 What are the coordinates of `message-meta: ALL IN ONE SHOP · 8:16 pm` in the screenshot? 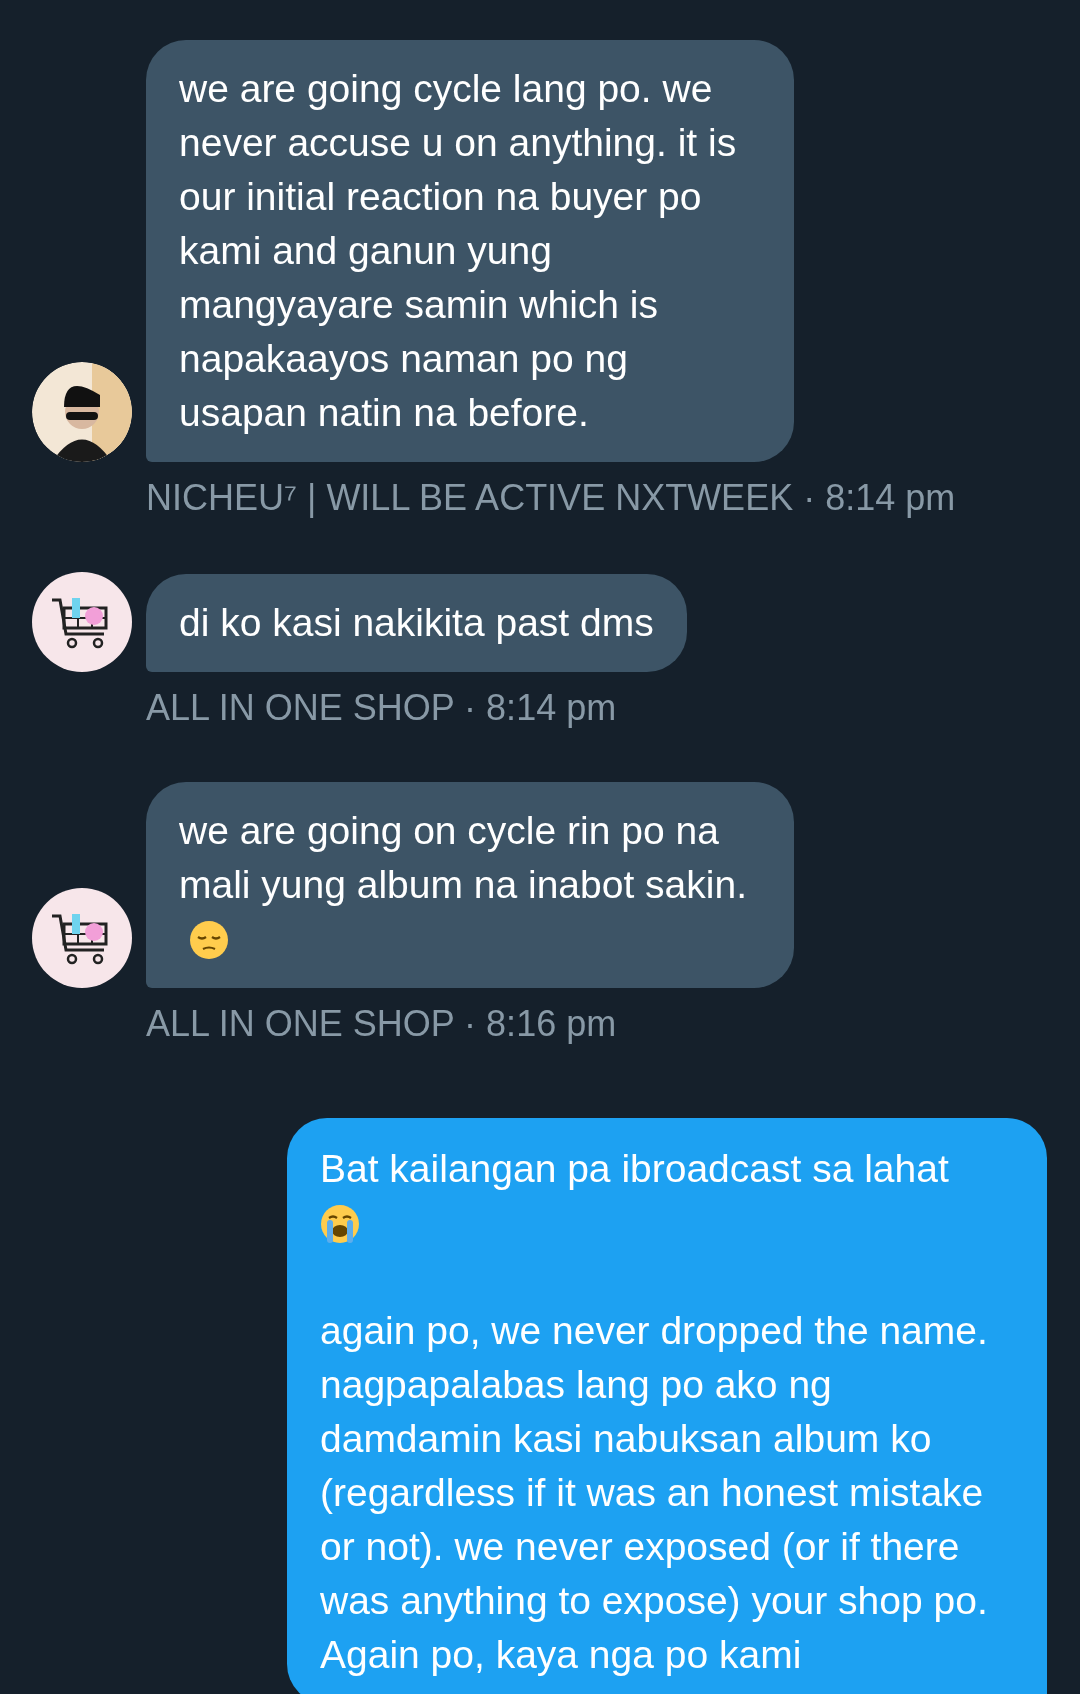 It's located at (382, 1024).